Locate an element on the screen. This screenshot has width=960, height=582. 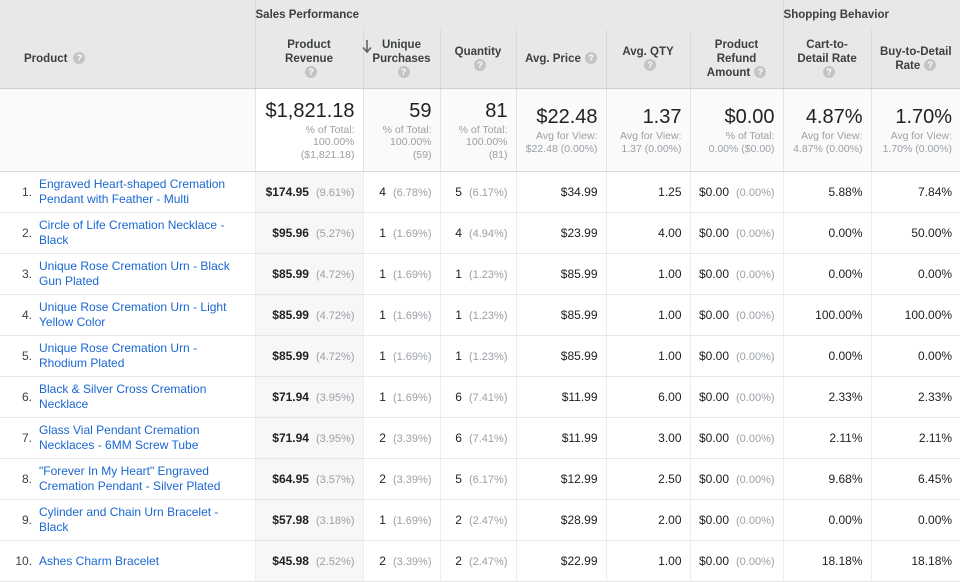
column-header-product-label: Product is located at coordinates (46, 59).